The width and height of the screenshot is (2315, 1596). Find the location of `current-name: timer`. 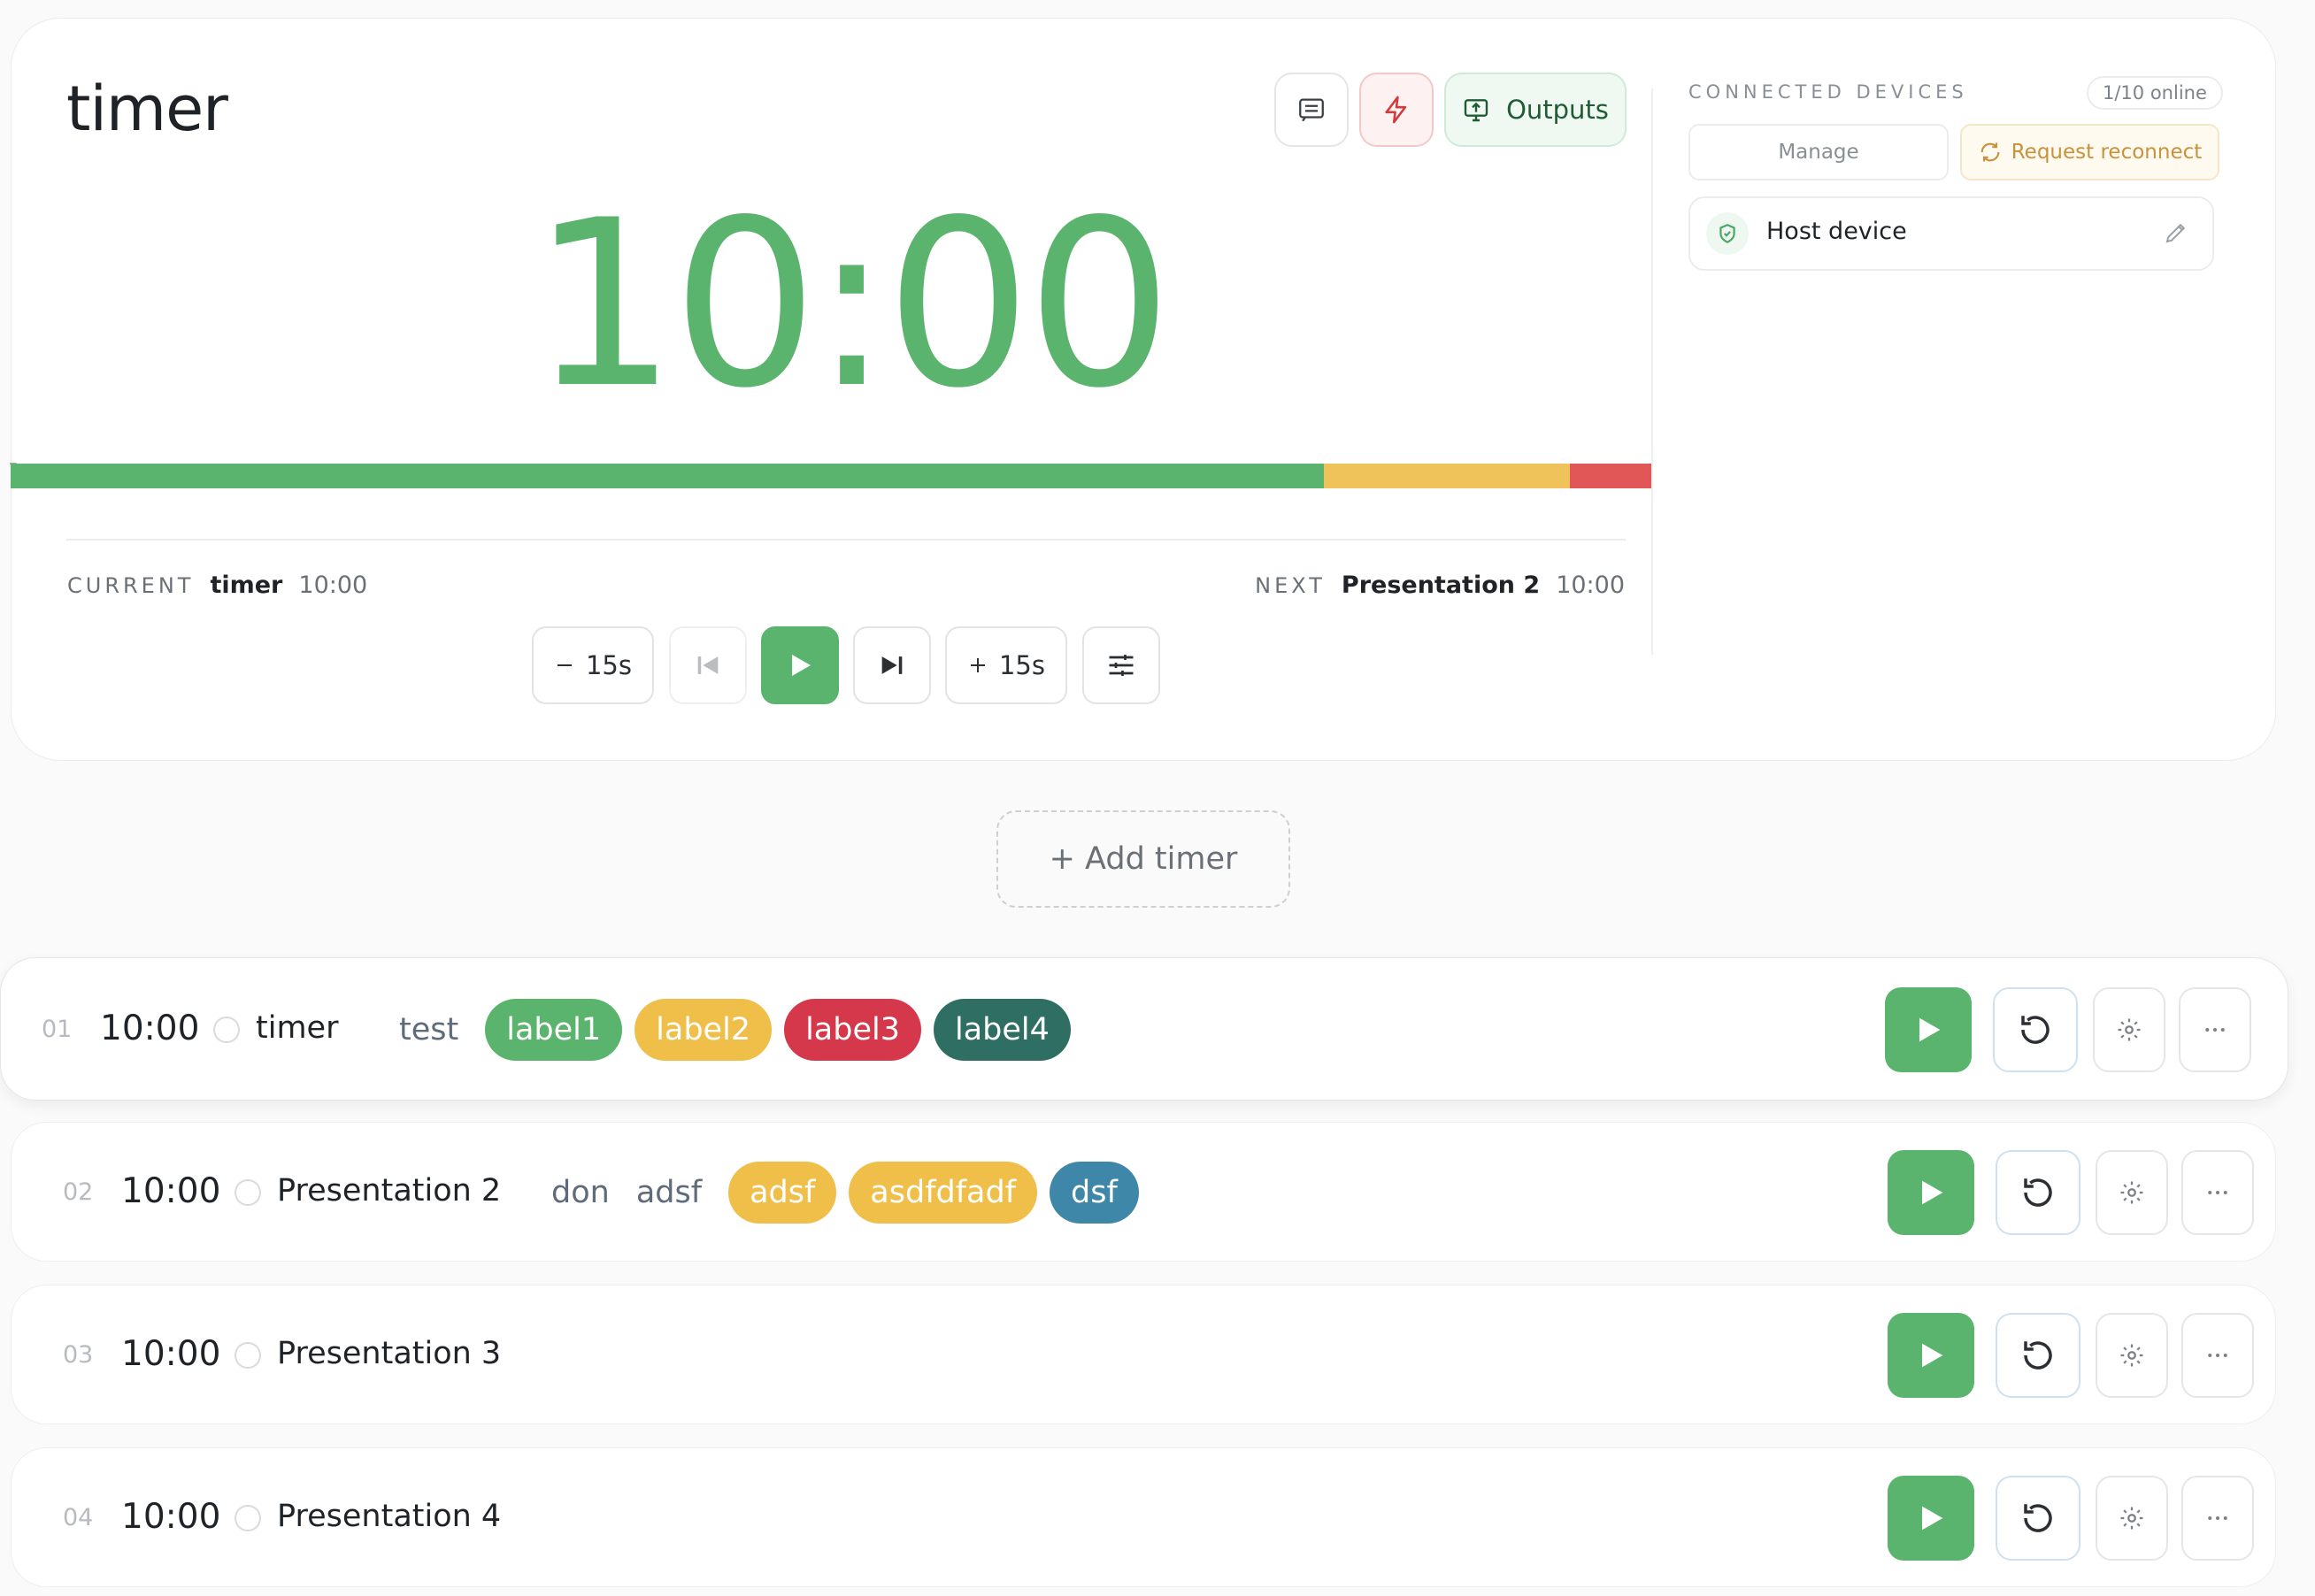

current-name: timer is located at coordinates (246, 585).